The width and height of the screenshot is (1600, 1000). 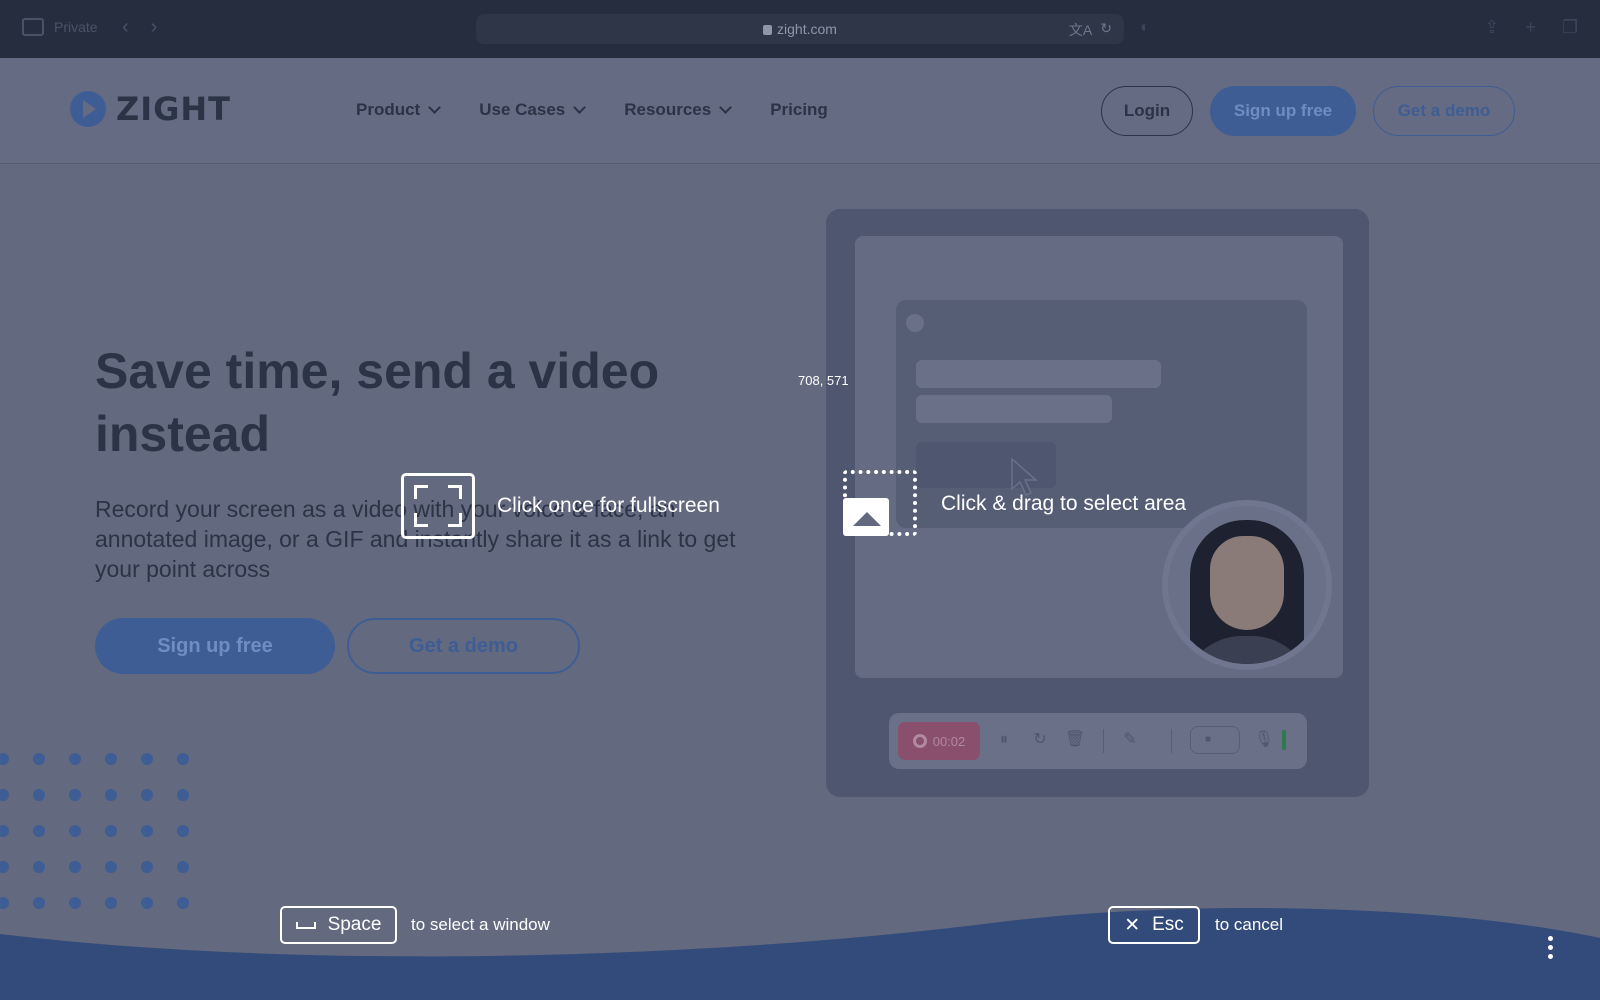 I want to click on esc-key-label: Esc, so click(x=1168, y=924).